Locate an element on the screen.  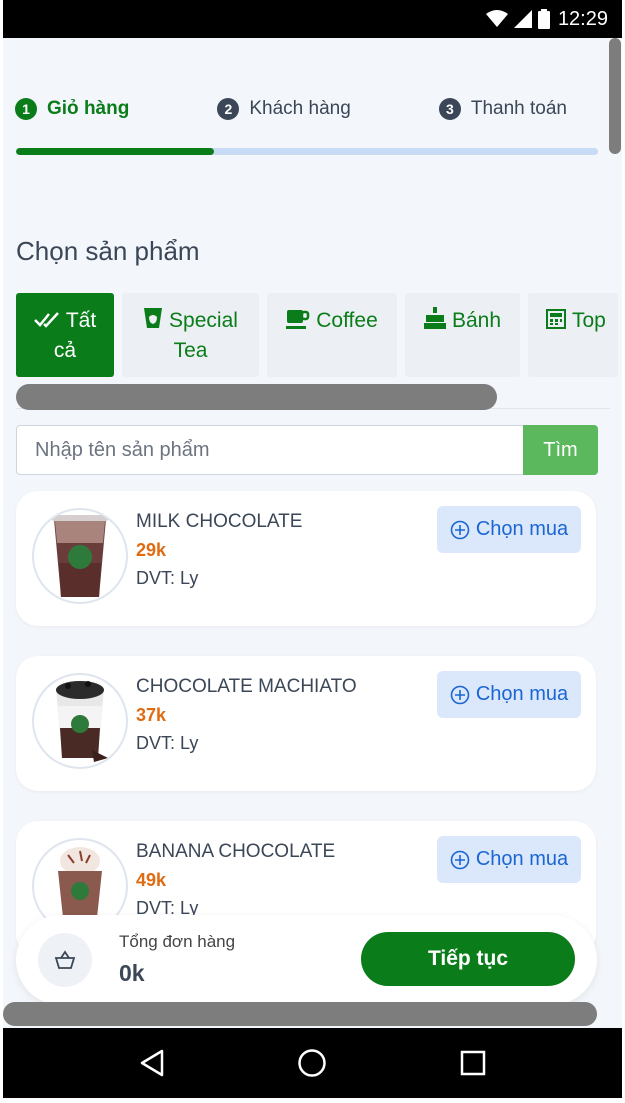
category-coffee: Coffee is located at coordinates (332, 335).